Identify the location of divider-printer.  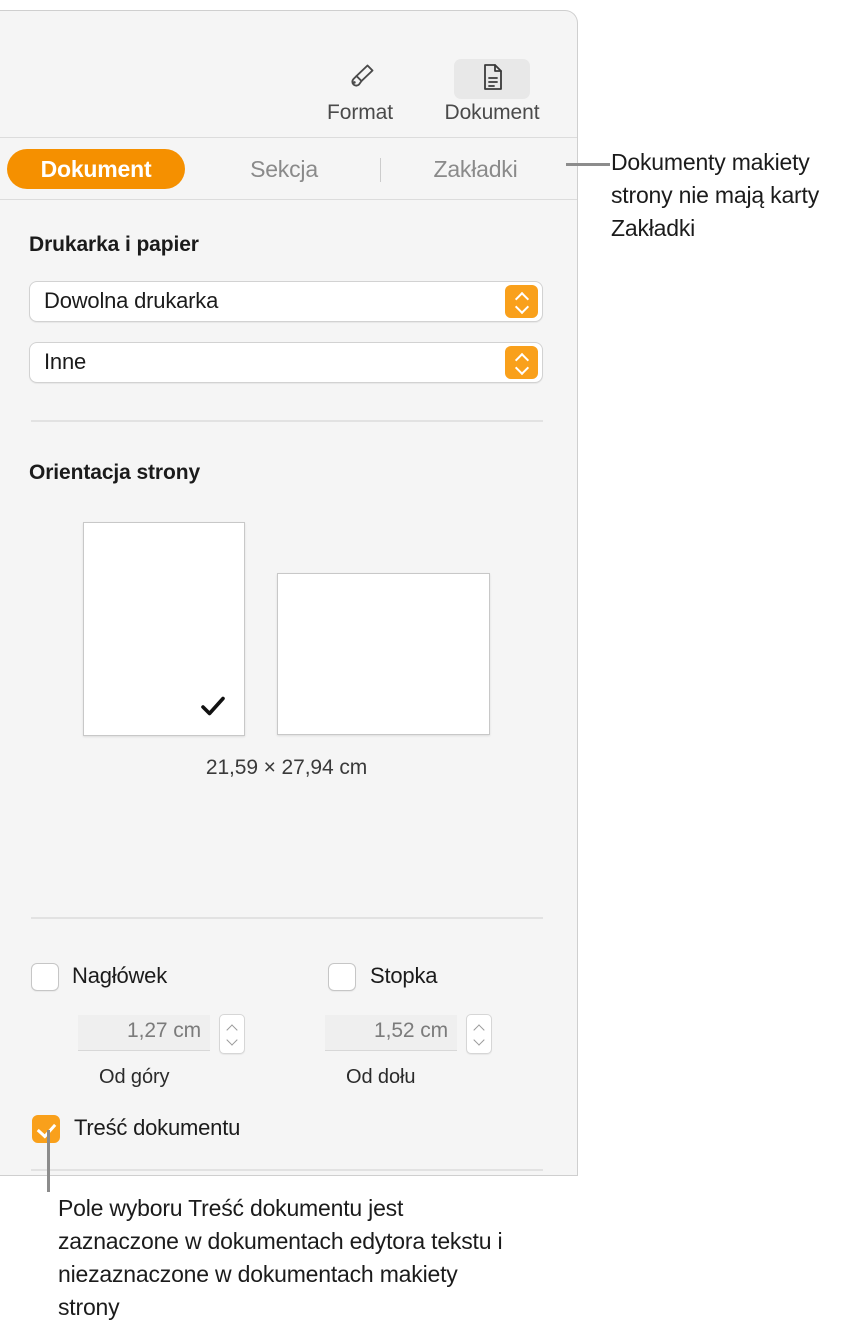
(287, 421).